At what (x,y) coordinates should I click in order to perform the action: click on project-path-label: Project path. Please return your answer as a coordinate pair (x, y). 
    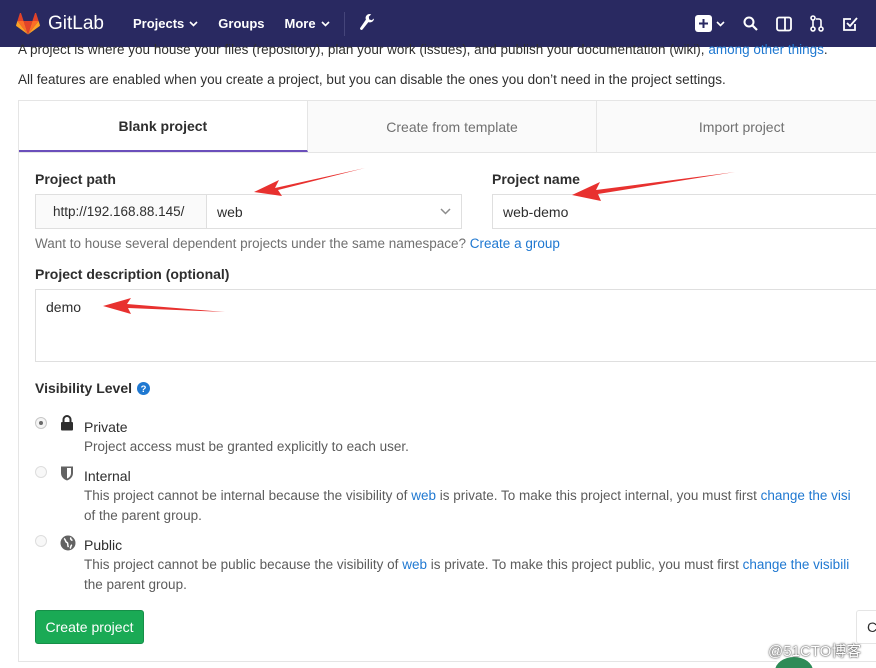
    Looking at the image, I should click on (75, 179).